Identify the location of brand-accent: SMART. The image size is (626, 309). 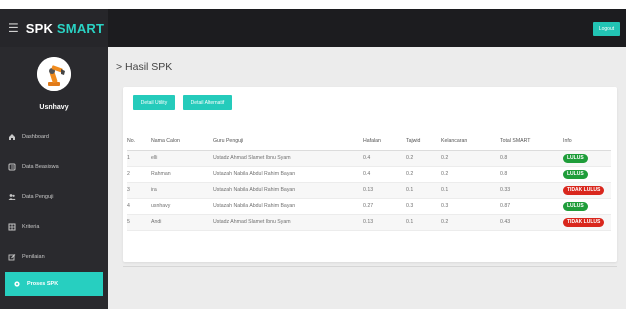
(80, 28).